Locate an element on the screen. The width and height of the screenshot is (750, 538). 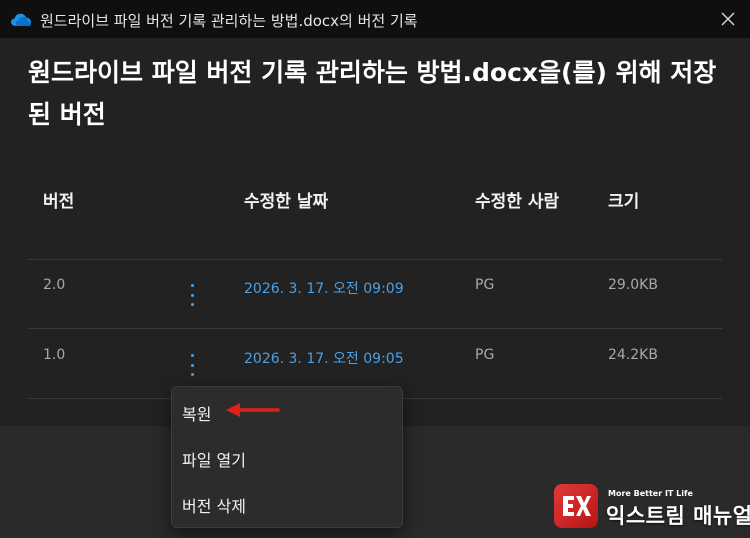
menu-item-open-file: 파일 열기 is located at coordinates (214, 459).